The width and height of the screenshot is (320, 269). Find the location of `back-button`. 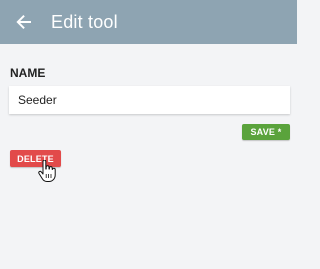

back-button is located at coordinates (24, 22).